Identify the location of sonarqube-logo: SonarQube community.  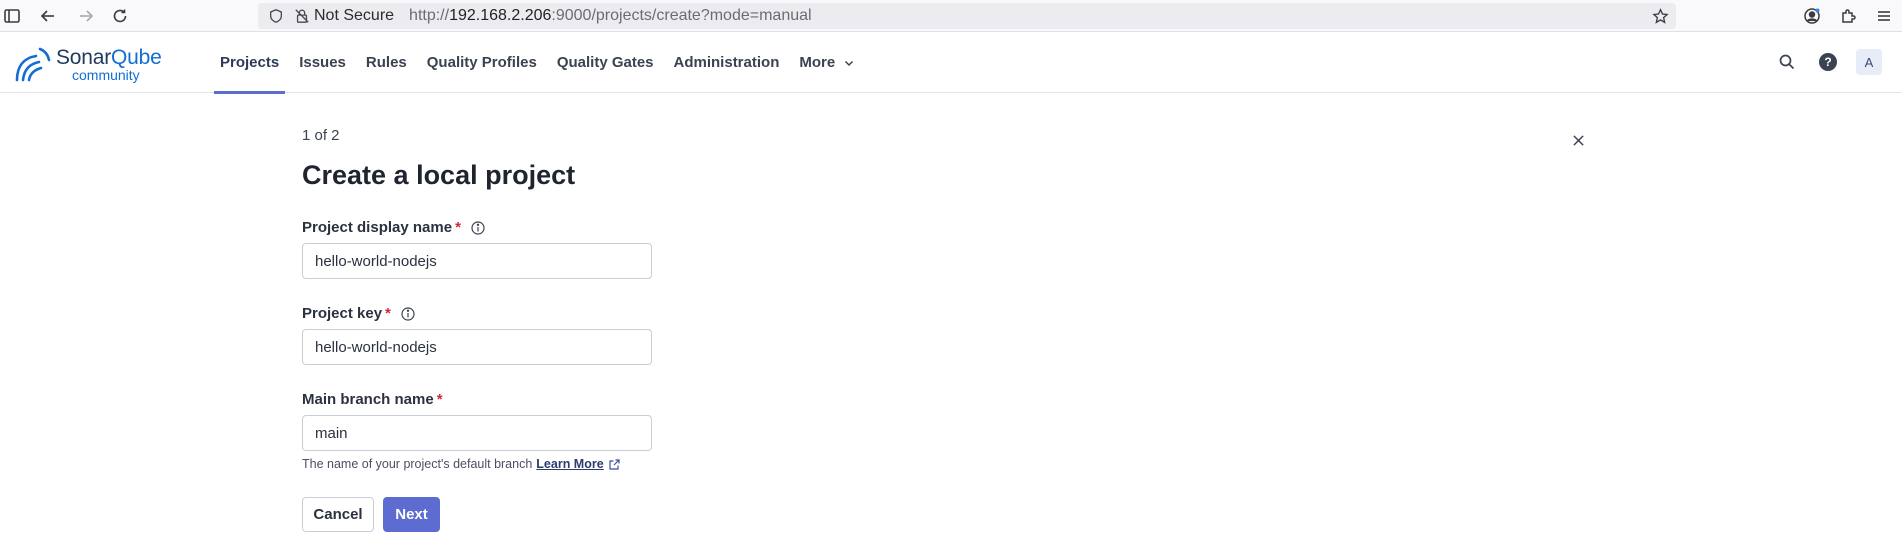
(97, 63).